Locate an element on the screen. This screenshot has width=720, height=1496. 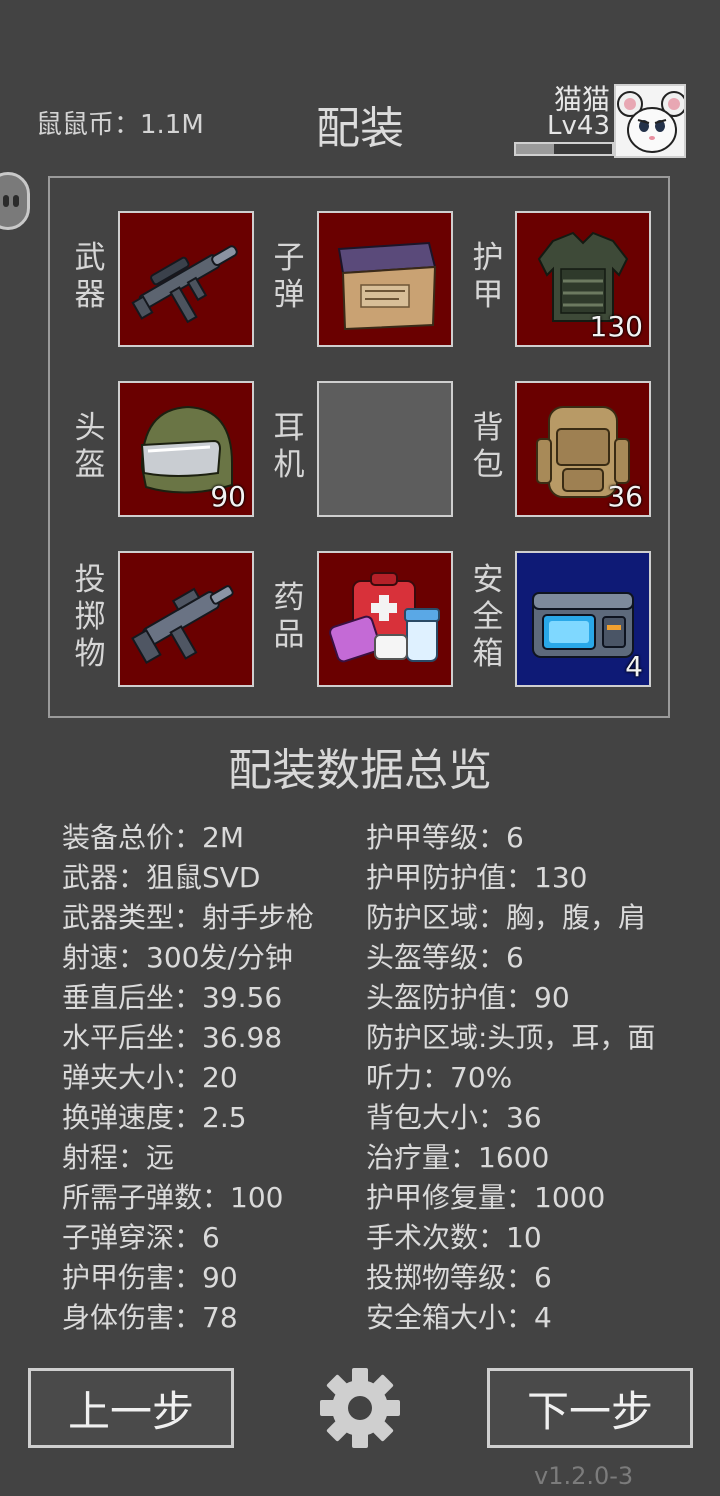
launcher-icon is located at coordinates (182, 624).